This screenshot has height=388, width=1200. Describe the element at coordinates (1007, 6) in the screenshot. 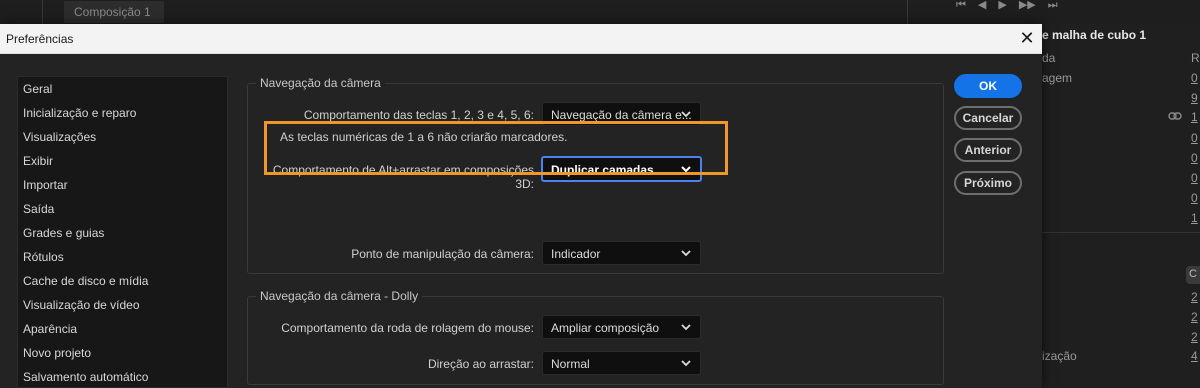

I see `transport-controls: ⏮ ◀ ▶ ▶▶ ⏭` at that location.